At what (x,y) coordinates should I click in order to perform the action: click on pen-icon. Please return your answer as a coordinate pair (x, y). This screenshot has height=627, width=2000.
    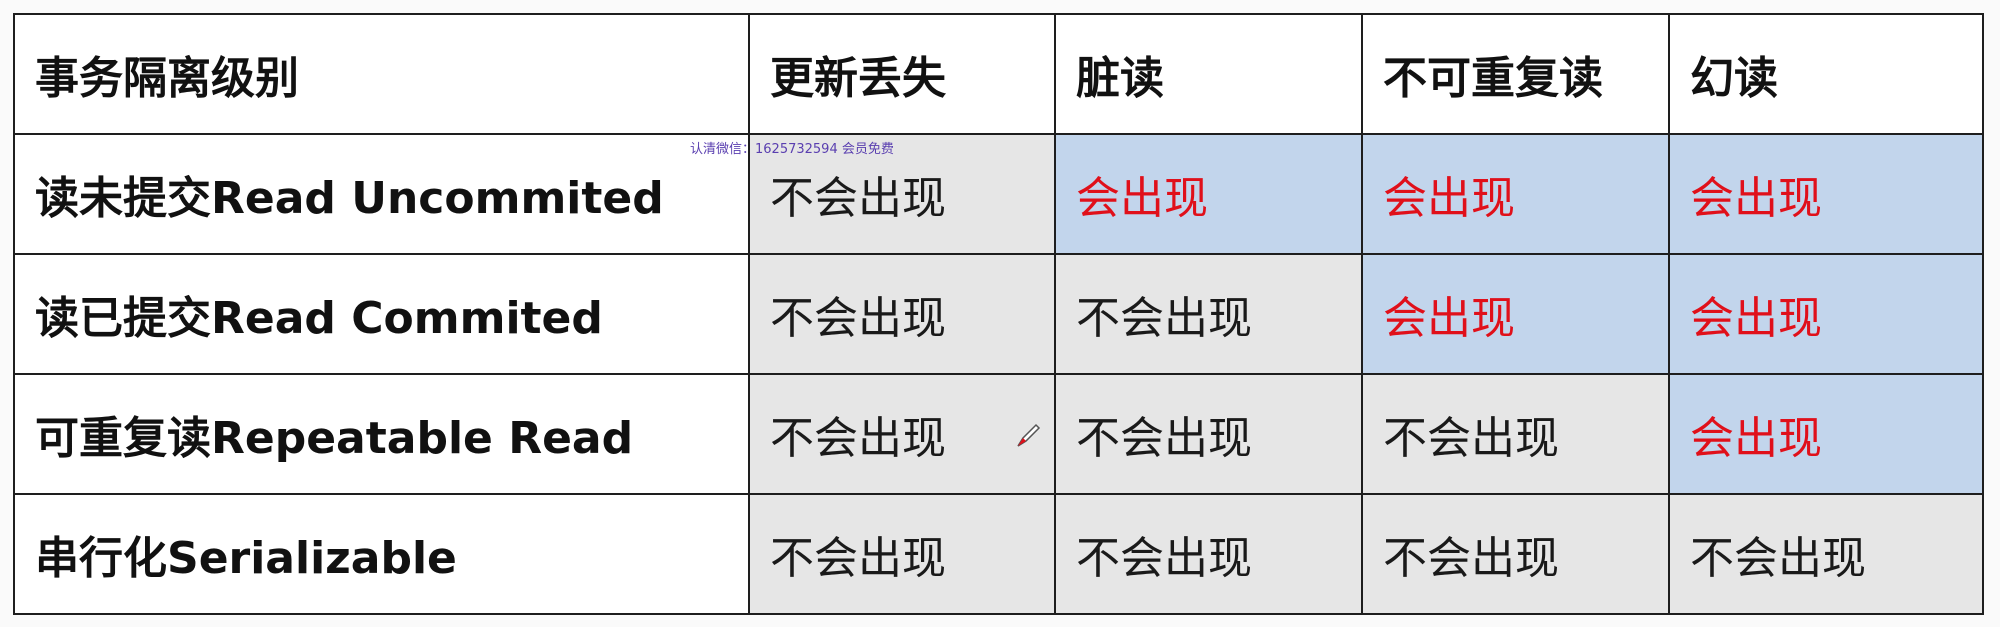
    Looking at the image, I should click on (1029, 435).